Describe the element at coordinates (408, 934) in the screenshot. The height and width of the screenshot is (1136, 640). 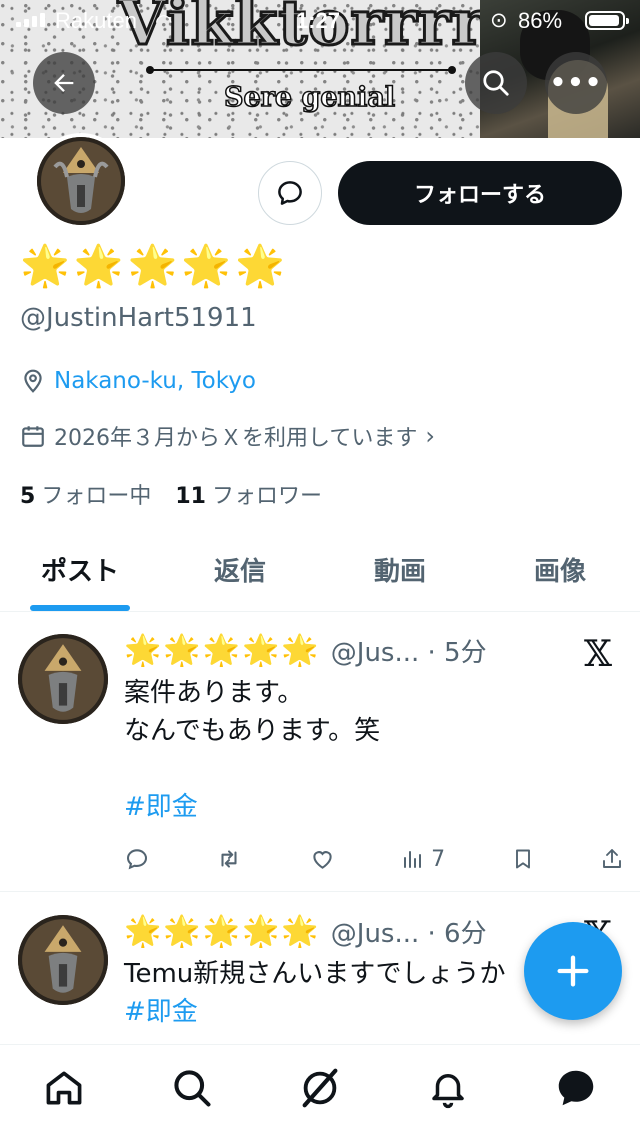
I see `post-handle-time: @Jus... · 6分` at that location.